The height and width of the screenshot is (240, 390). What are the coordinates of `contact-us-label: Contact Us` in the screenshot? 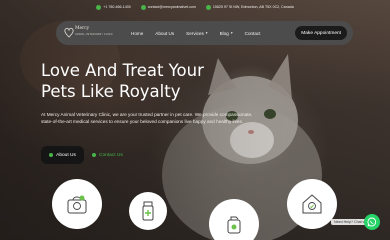 It's located at (111, 155).